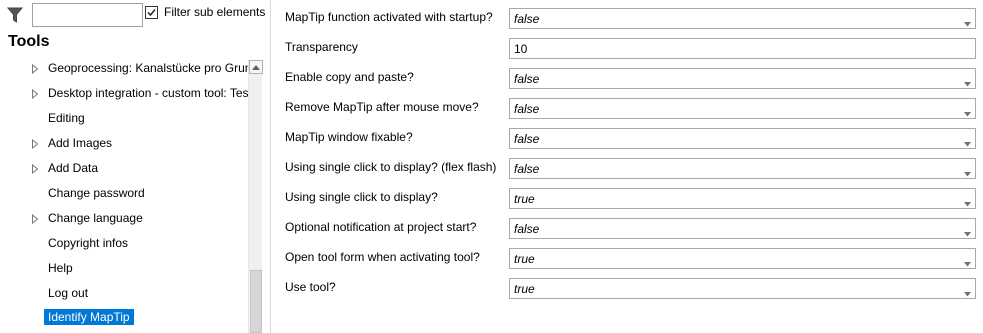  I want to click on filter-sub-elements-checkbox: Filter sub elements, so click(205, 12).